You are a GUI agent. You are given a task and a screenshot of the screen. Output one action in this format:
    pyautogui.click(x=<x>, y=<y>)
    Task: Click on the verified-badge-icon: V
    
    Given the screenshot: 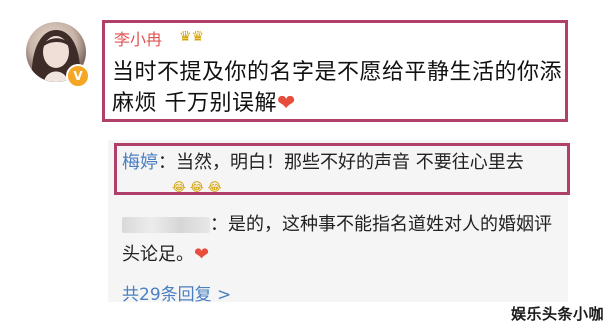 What is the action you would take?
    pyautogui.click(x=78, y=76)
    